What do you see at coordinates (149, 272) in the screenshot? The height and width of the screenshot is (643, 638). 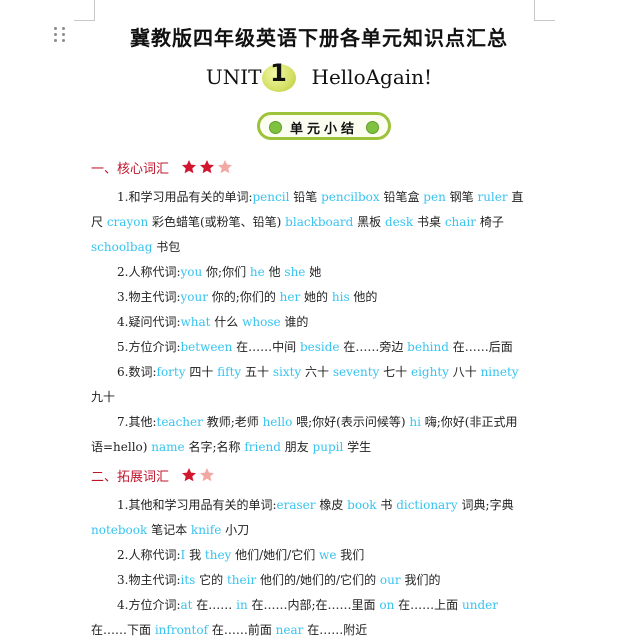 I see `chinese-text: 2.人称代词:` at bounding box center [149, 272].